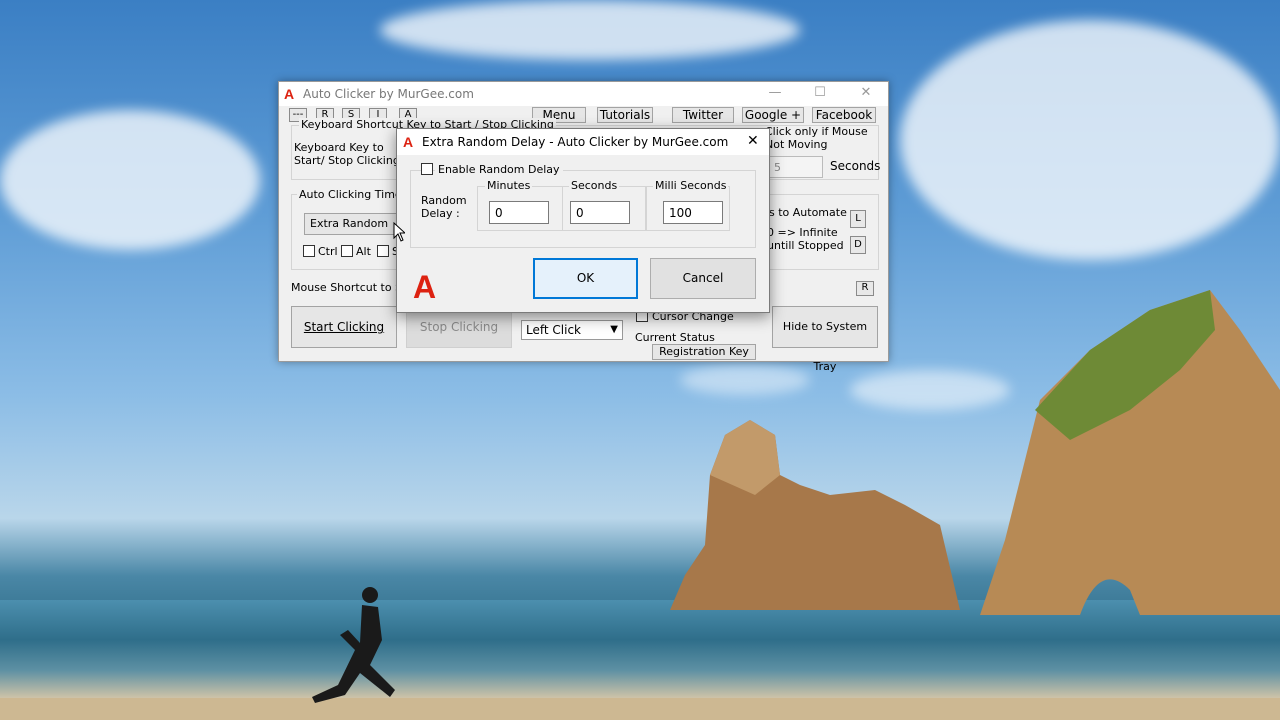  What do you see at coordinates (354, 224) in the screenshot?
I see `extra-random-delay-button: Extra Random Del` at bounding box center [354, 224].